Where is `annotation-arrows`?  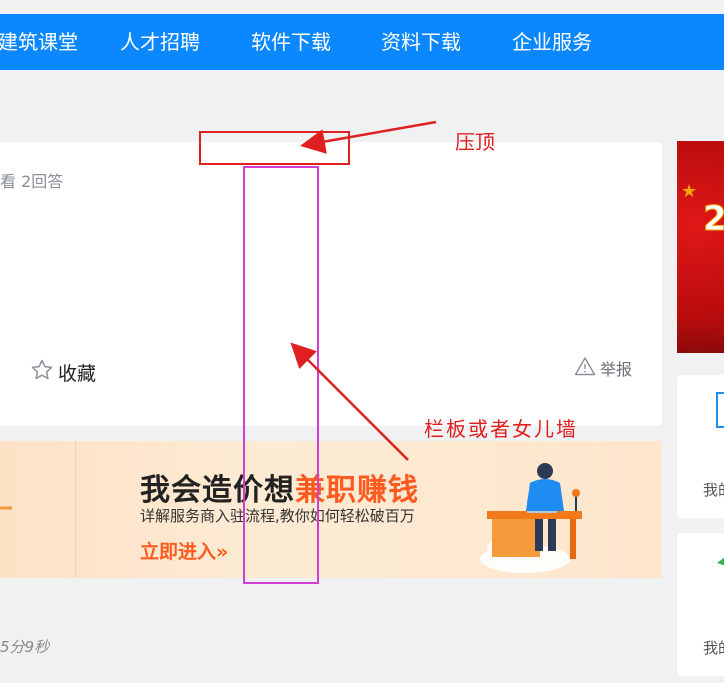
annotation-arrows is located at coordinates (363, 290).